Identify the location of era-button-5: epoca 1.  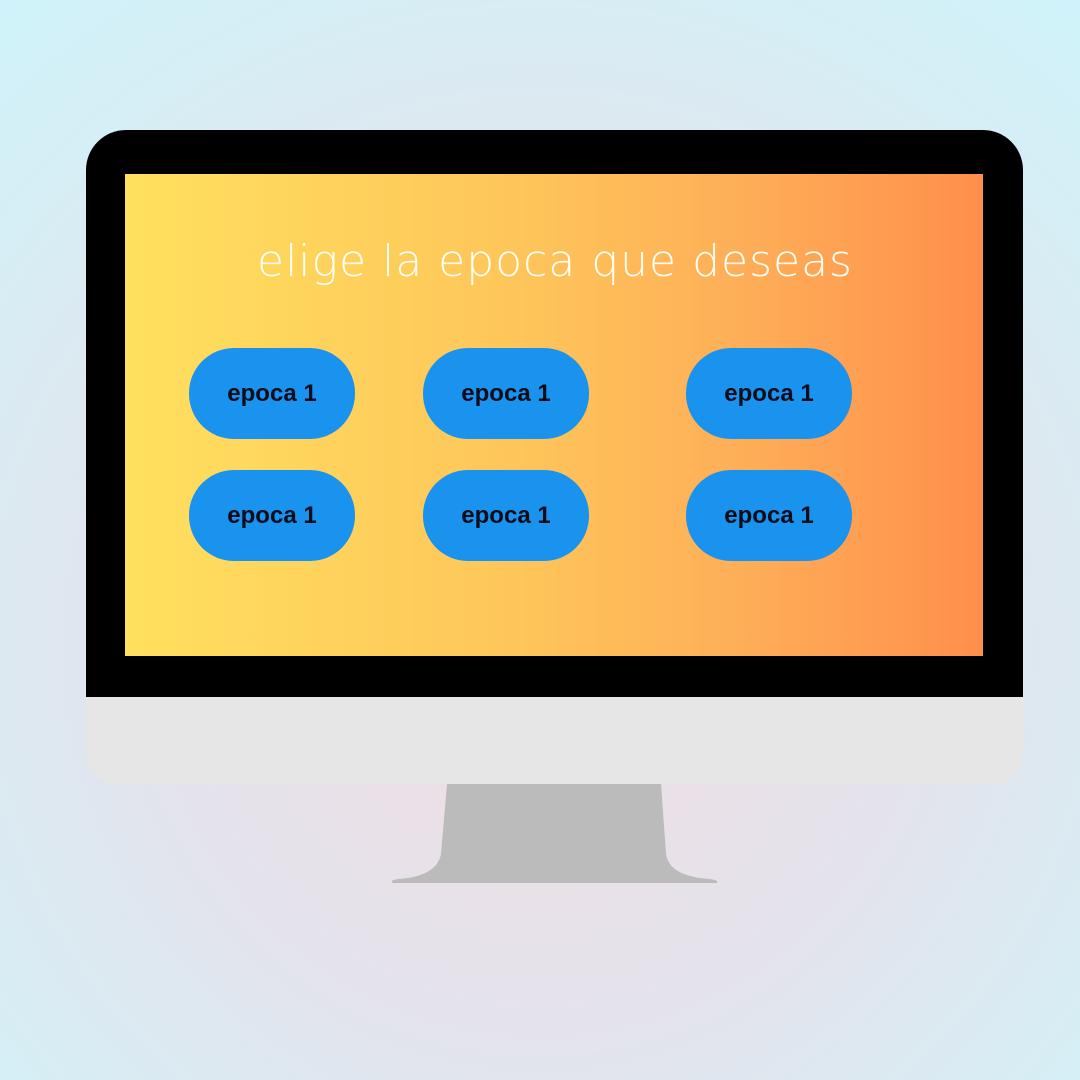
(506, 515).